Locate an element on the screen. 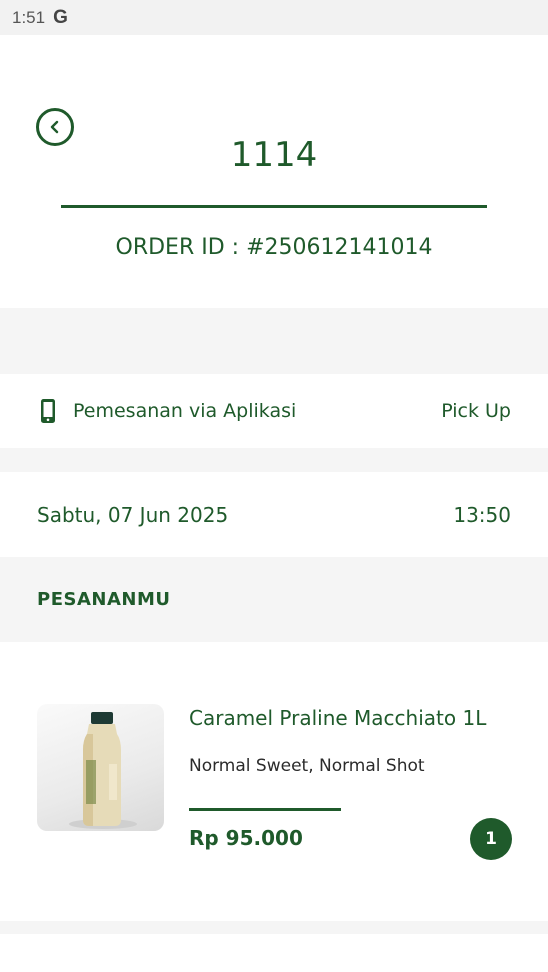 This screenshot has height=972, width=548. order-datetime-row: Sabtu, 07 Jun 2025 13:50 is located at coordinates (274, 514).